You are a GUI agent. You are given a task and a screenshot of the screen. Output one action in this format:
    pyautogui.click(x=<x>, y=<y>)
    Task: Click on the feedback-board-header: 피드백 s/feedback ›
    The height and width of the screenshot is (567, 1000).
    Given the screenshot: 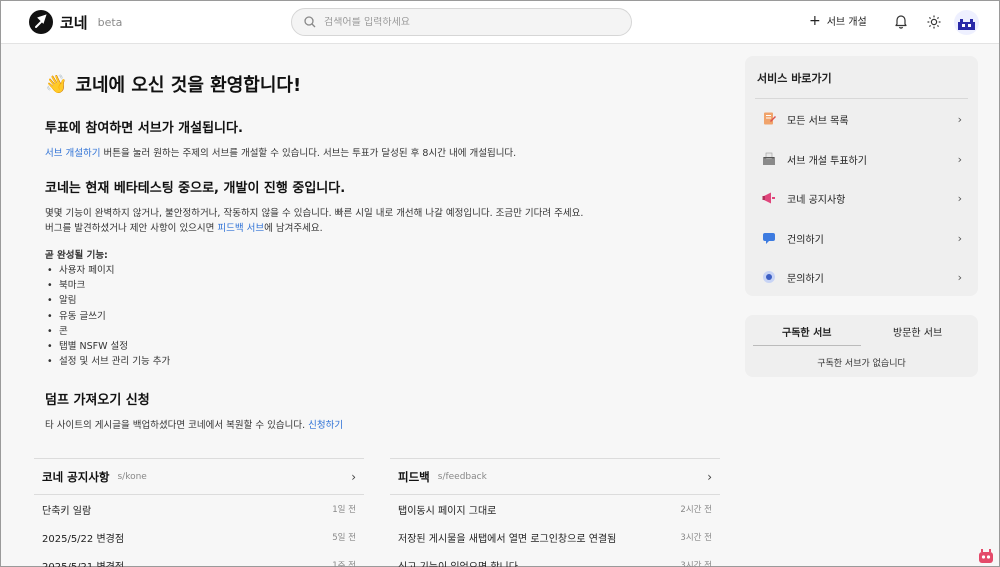 What is the action you would take?
    pyautogui.click(x=555, y=477)
    